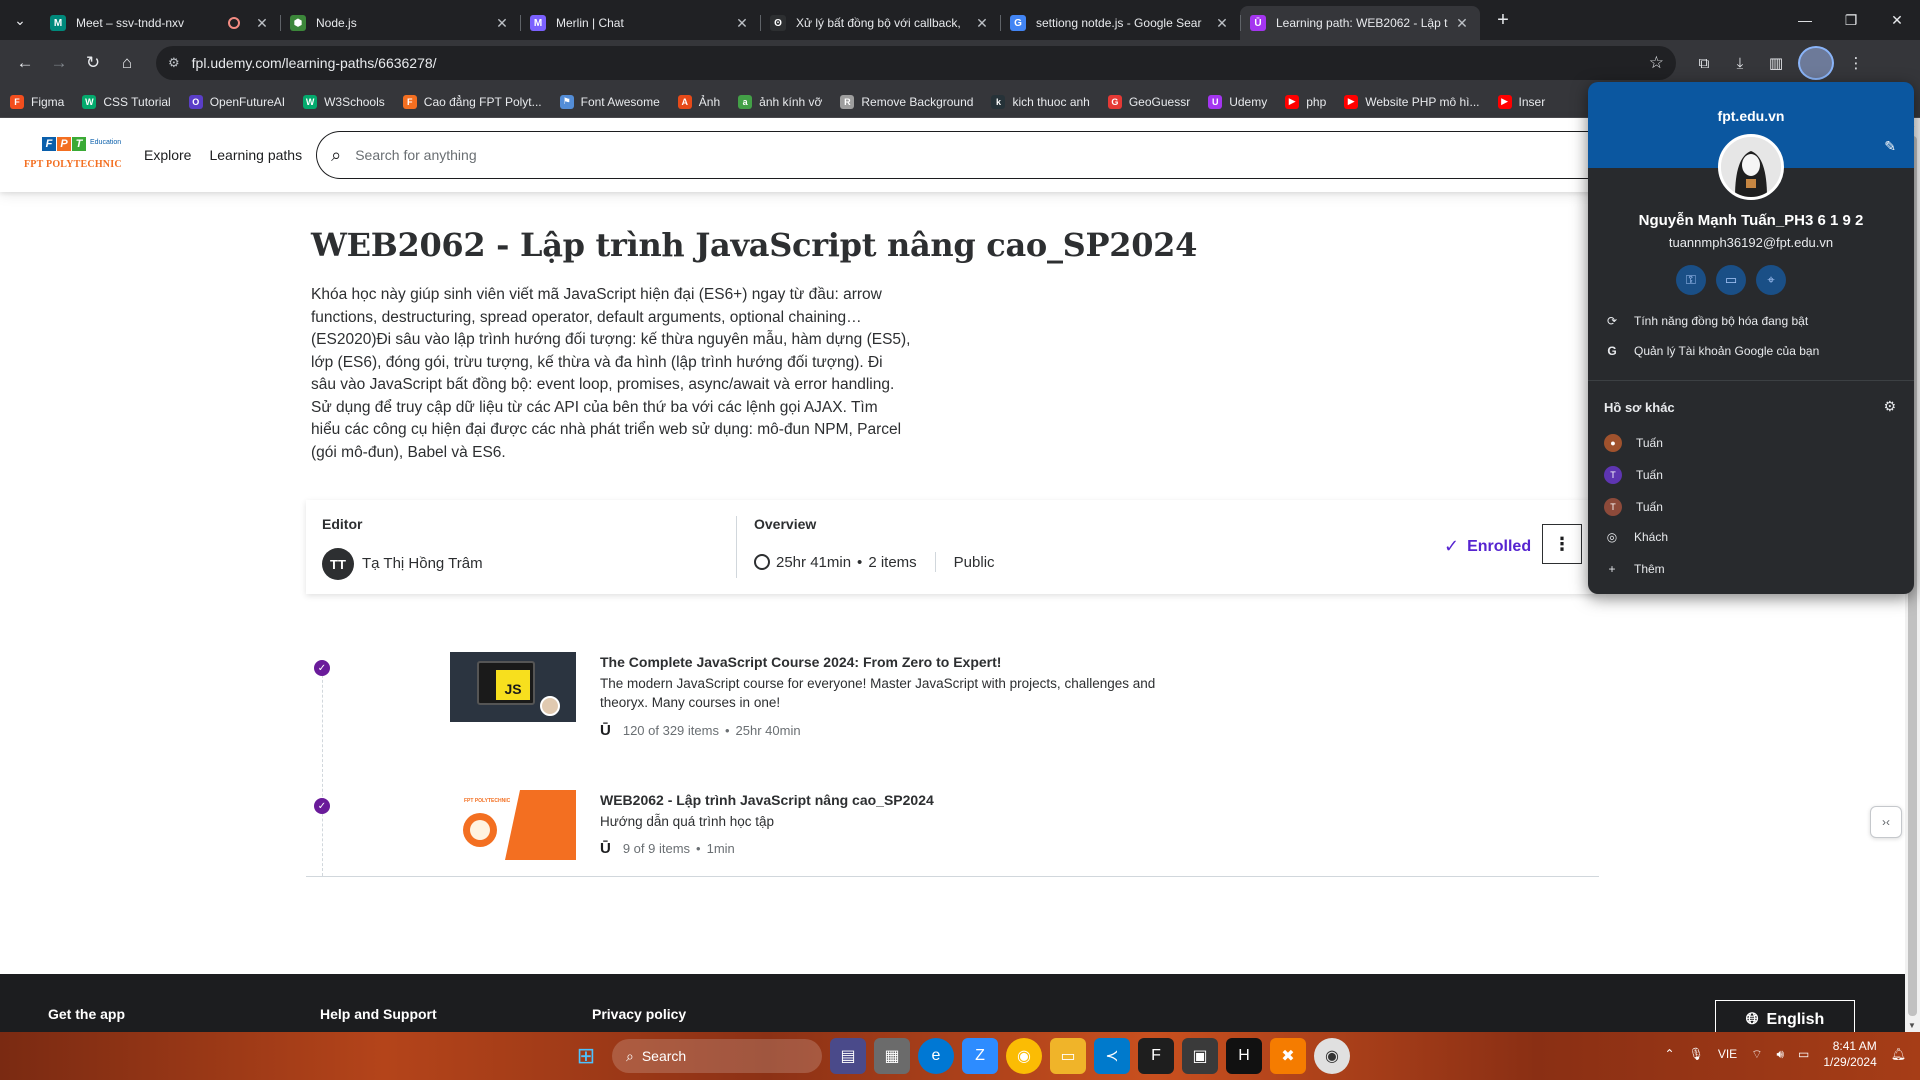  Describe the element at coordinates (1912, 1025) in the screenshot. I see `scroll-down-icon: ▼` at that location.